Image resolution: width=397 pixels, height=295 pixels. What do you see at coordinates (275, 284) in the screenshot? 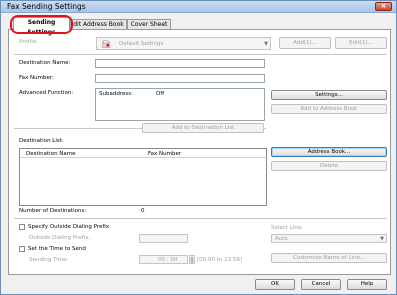
I see `ok-button: OK` at bounding box center [275, 284].